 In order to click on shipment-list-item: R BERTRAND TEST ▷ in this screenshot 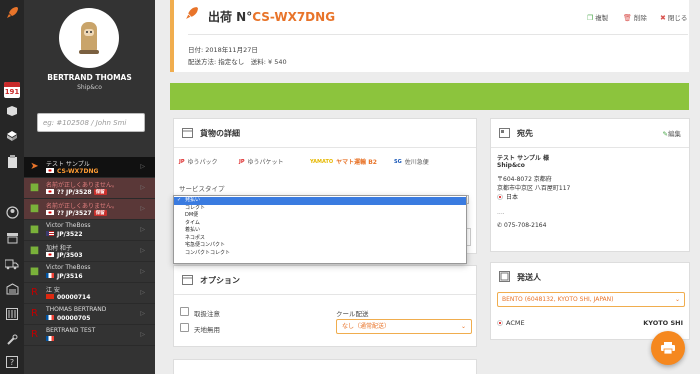, I will do `click(89, 335)`.